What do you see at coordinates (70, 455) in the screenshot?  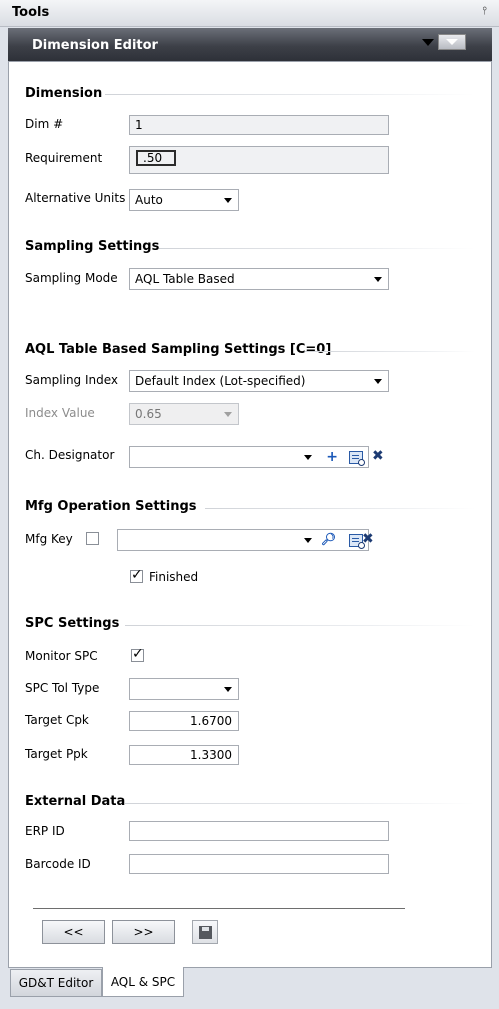 I see `ch-designator-label: Ch. Designator` at bounding box center [70, 455].